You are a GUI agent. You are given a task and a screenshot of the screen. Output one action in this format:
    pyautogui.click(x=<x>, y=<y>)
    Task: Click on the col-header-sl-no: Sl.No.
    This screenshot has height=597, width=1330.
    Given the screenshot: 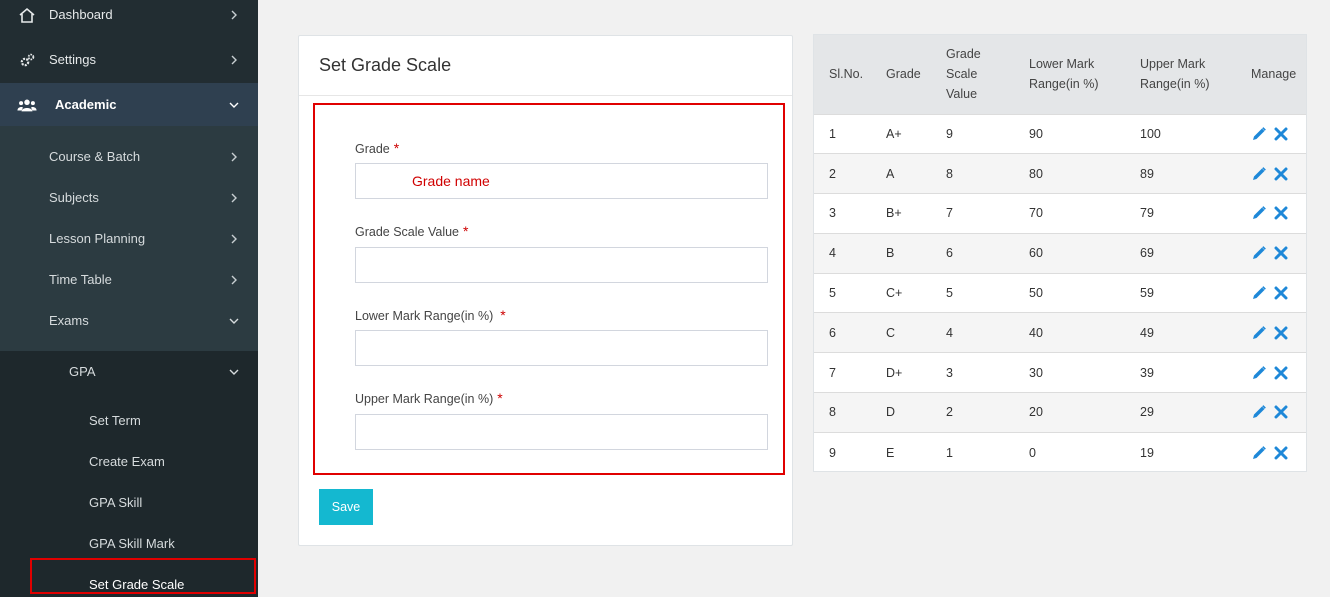 What is the action you would take?
    pyautogui.click(x=846, y=74)
    